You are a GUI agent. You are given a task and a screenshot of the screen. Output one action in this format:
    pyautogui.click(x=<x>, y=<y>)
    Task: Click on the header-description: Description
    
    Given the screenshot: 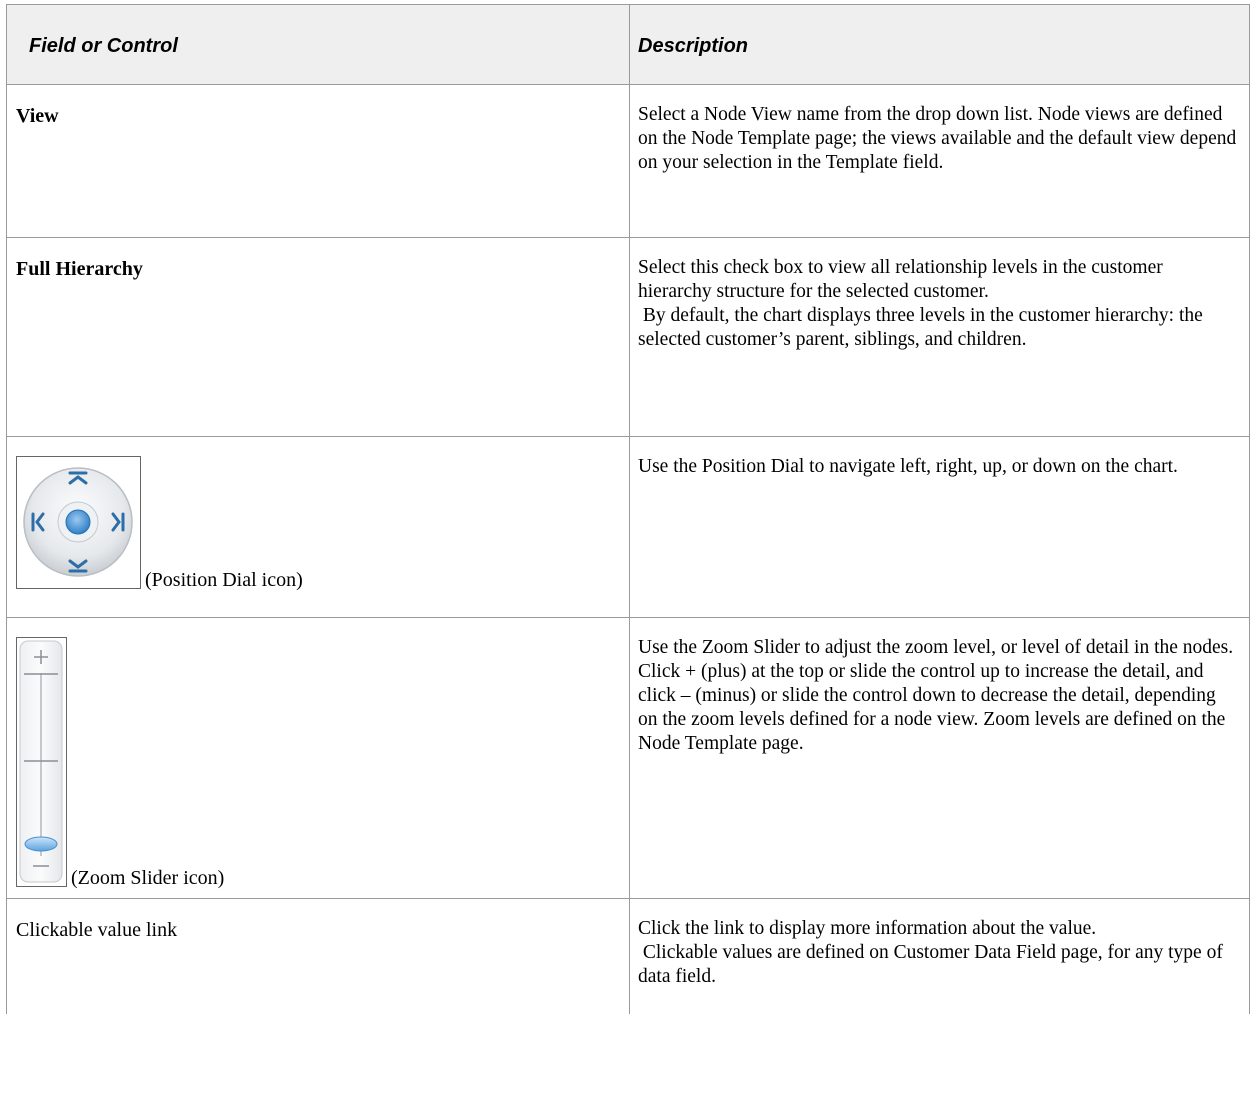 What is the action you would take?
    pyautogui.click(x=939, y=44)
    